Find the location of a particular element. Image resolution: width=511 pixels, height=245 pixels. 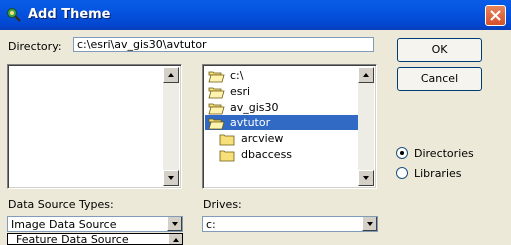

file-list-scrollbar is located at coordinates (171, 126).